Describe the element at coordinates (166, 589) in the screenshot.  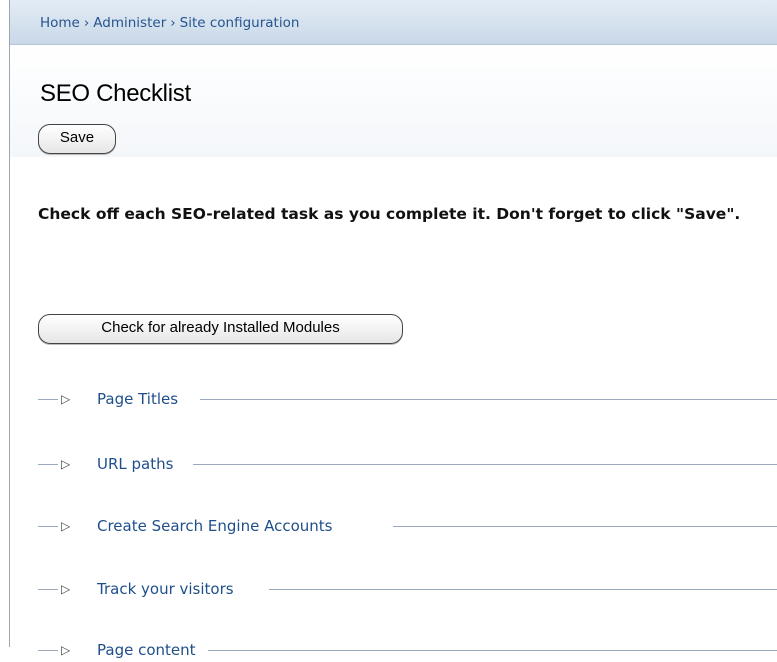
I see `fieldset-legend-track-visitors: Track your visitors` at that location.